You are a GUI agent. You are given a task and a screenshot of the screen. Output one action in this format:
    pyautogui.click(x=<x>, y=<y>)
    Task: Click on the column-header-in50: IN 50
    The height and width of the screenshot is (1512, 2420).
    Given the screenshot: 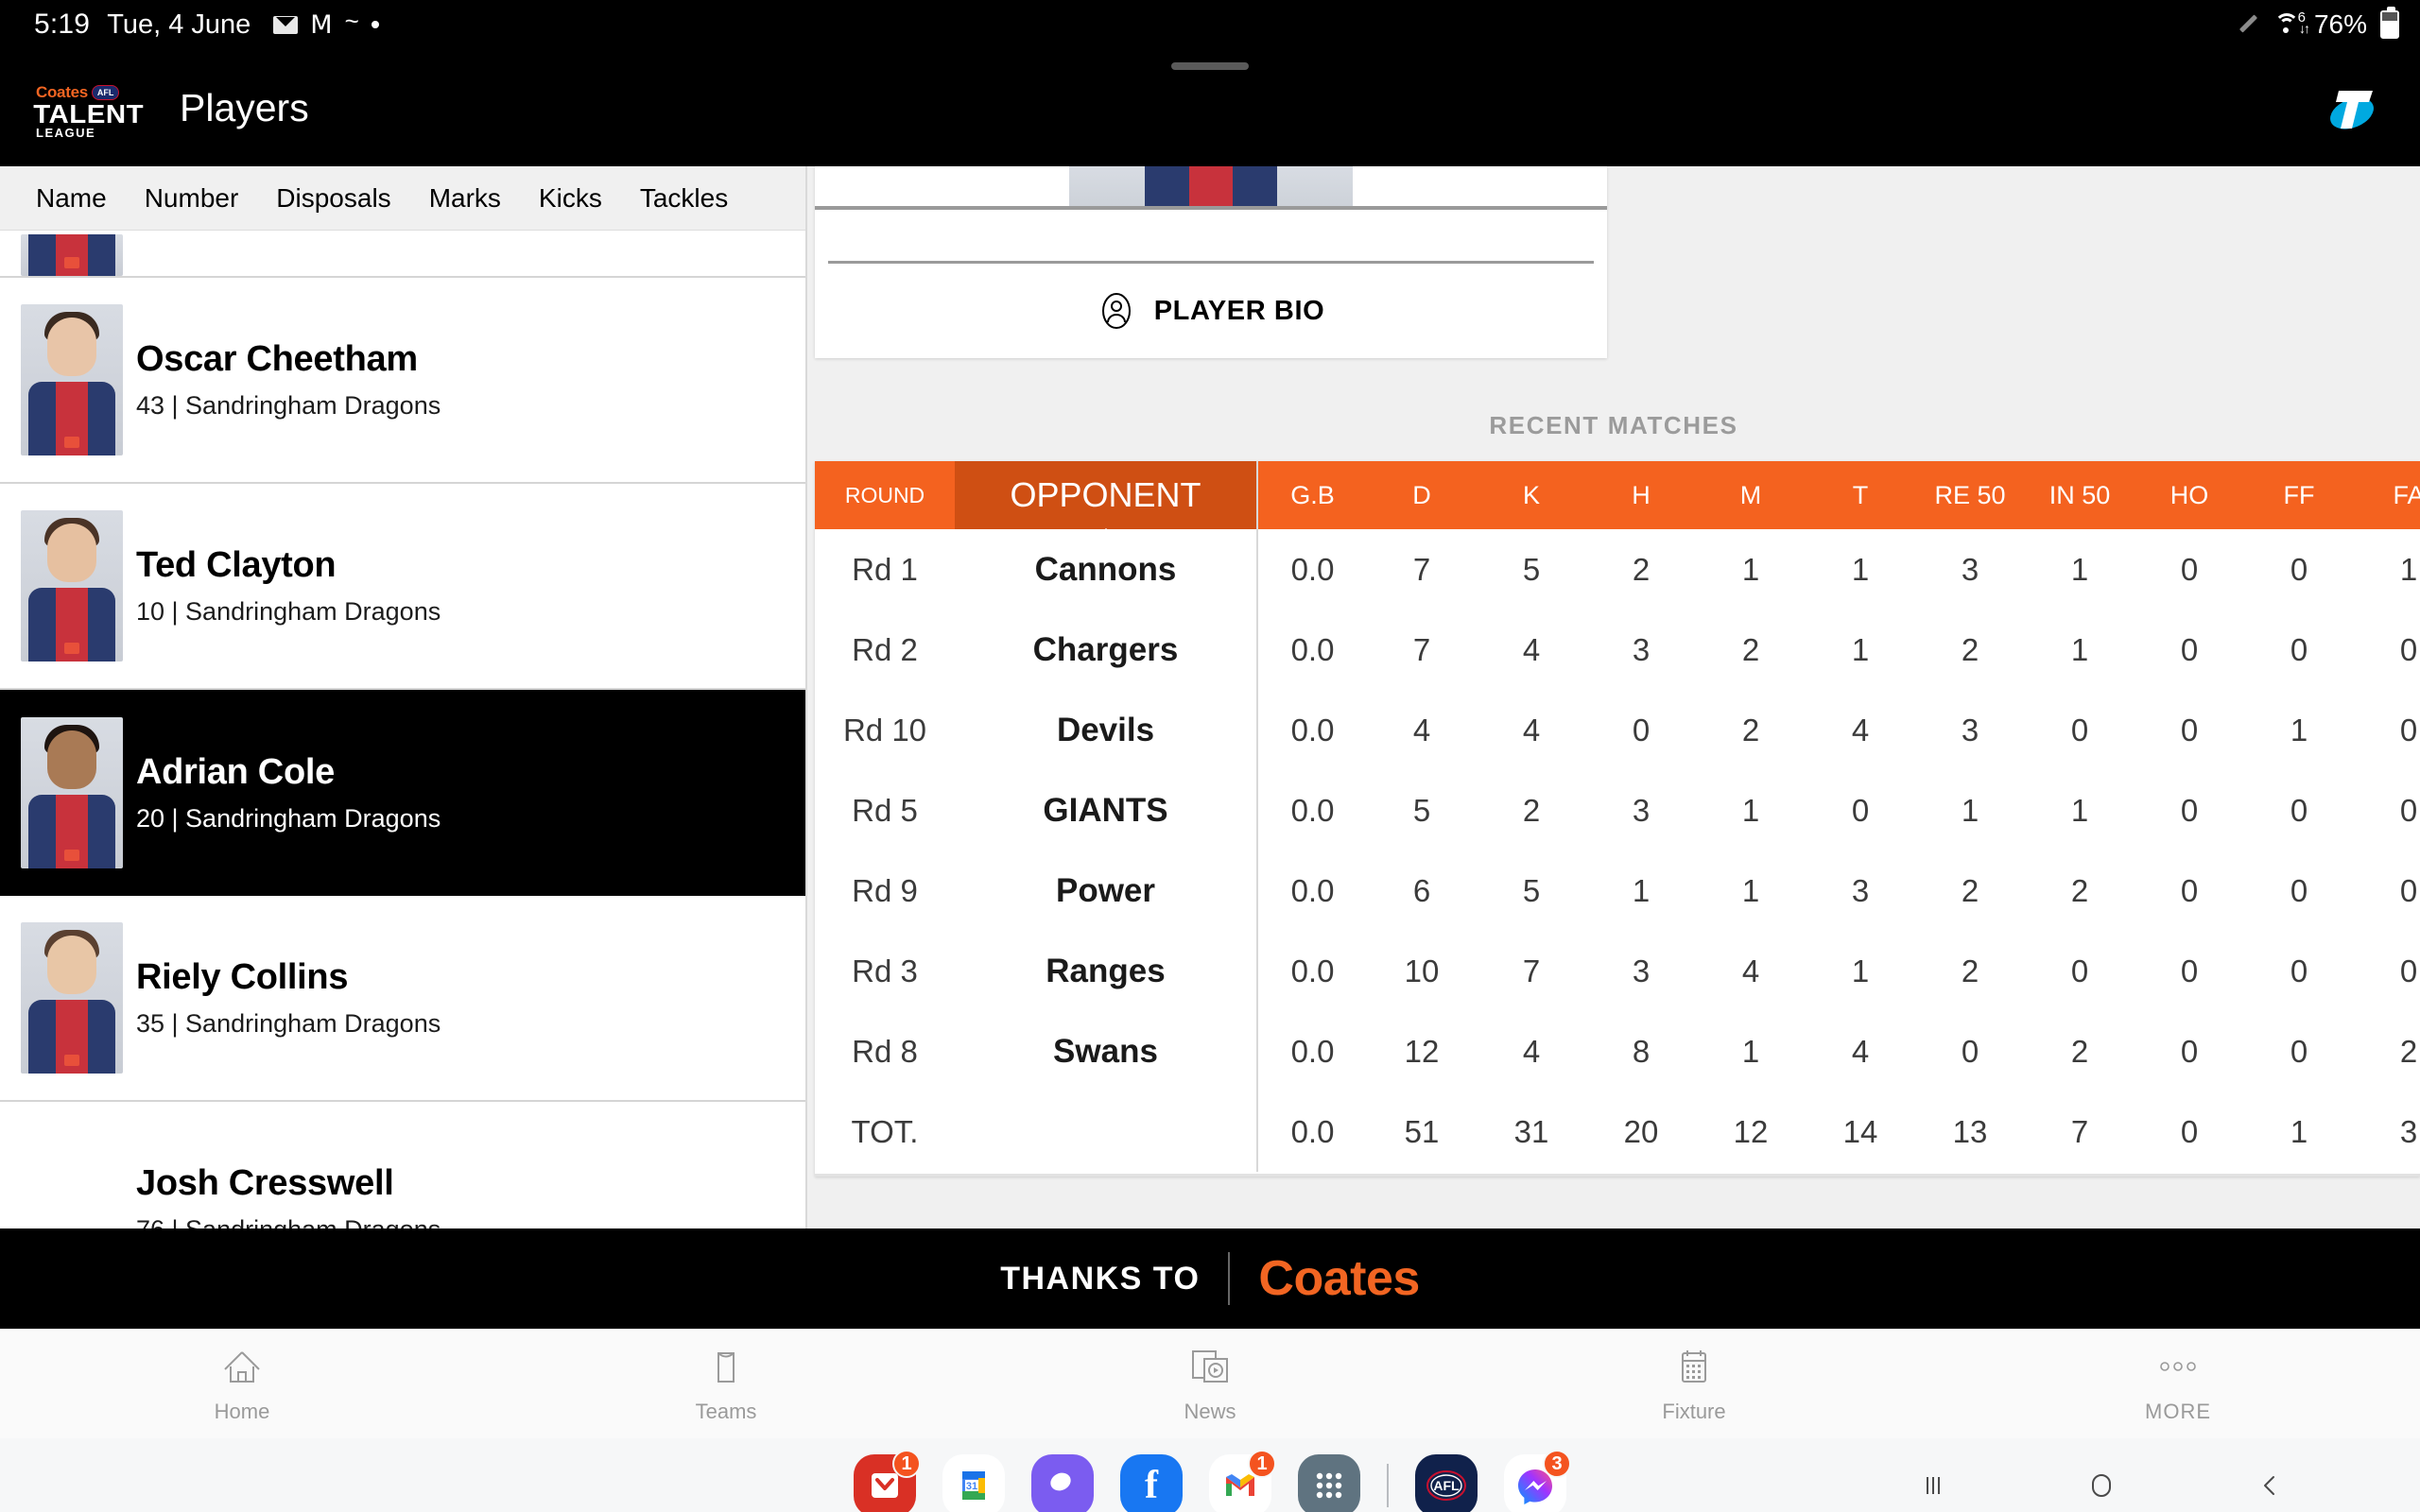 What is the action you would take?
    pyautogui.click(x=2080, y=495)
    